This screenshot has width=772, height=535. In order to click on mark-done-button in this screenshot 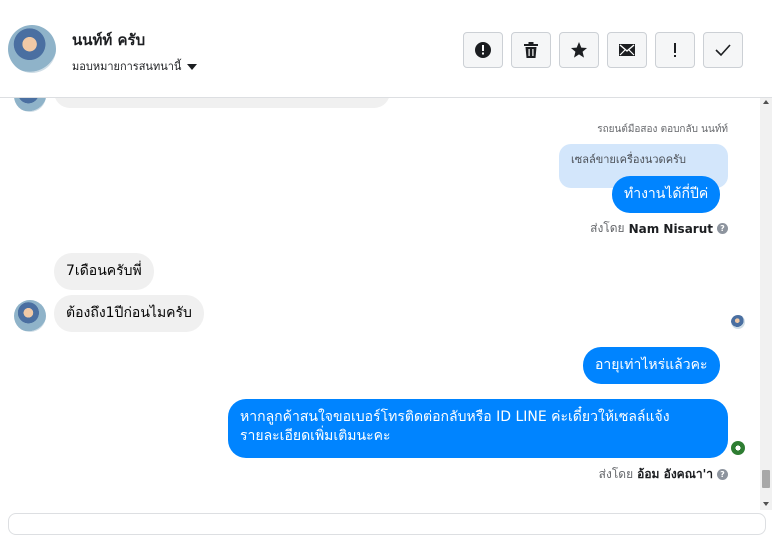, I will do `click(723, 50)`.